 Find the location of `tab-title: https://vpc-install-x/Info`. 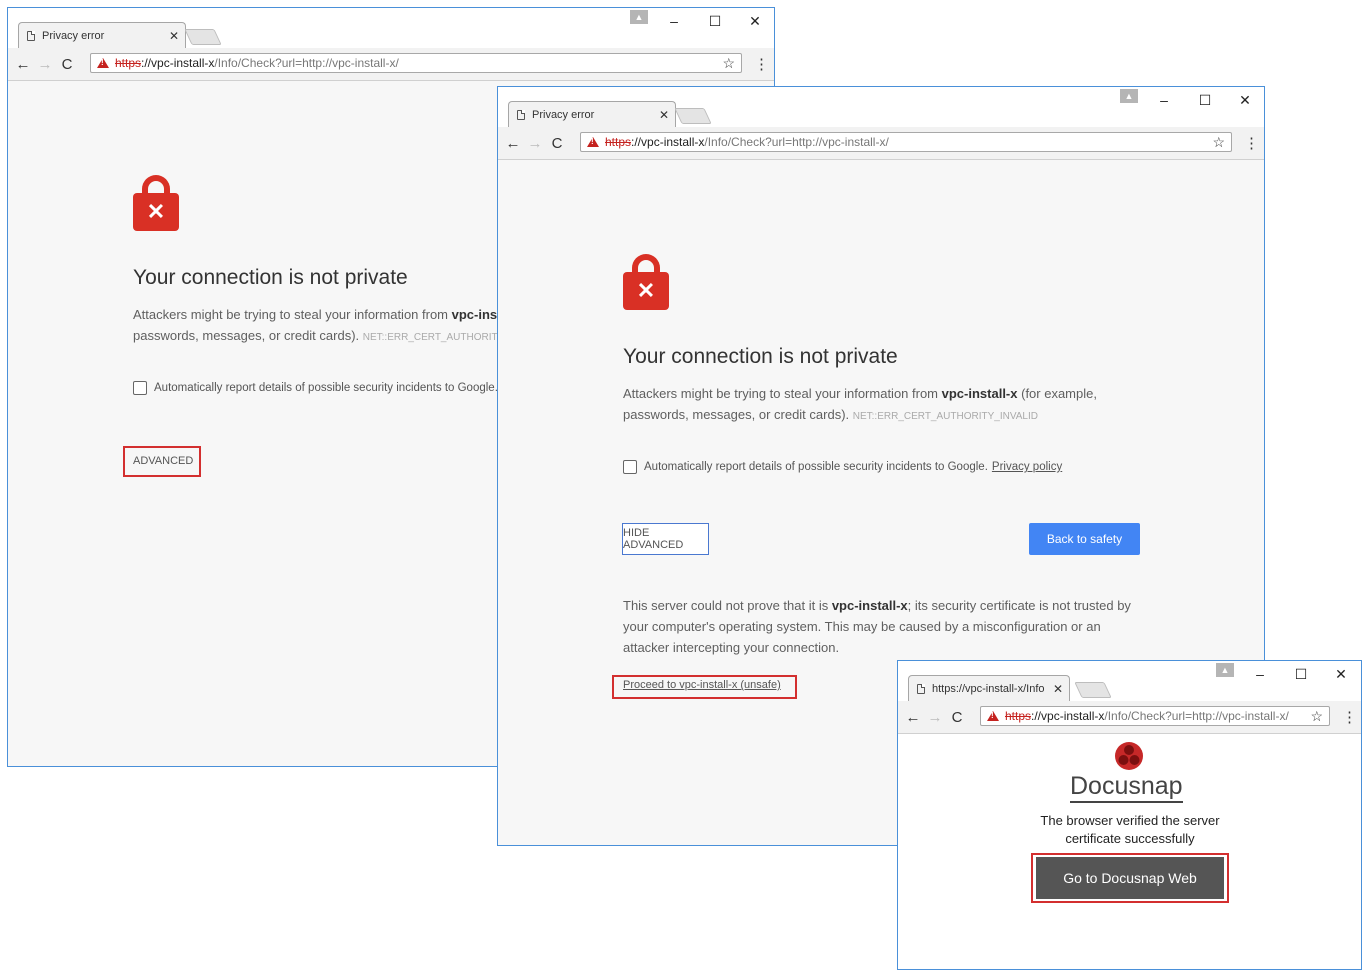

tab-title: https://vpc-install-x/Info is located at coordinates (988, 689).